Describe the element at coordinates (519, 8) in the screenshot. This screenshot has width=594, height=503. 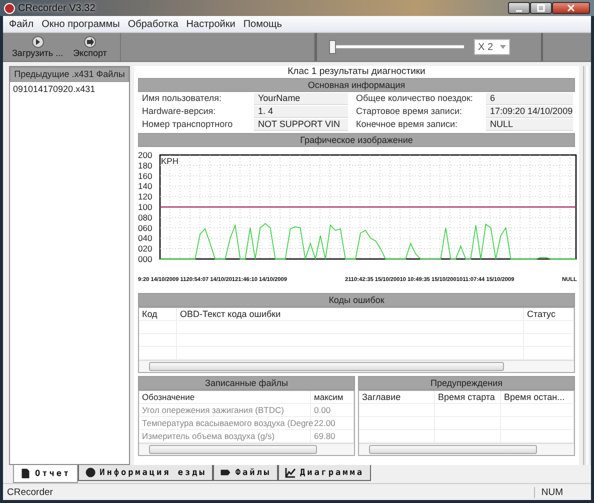
I see `minimize-button` at that location.